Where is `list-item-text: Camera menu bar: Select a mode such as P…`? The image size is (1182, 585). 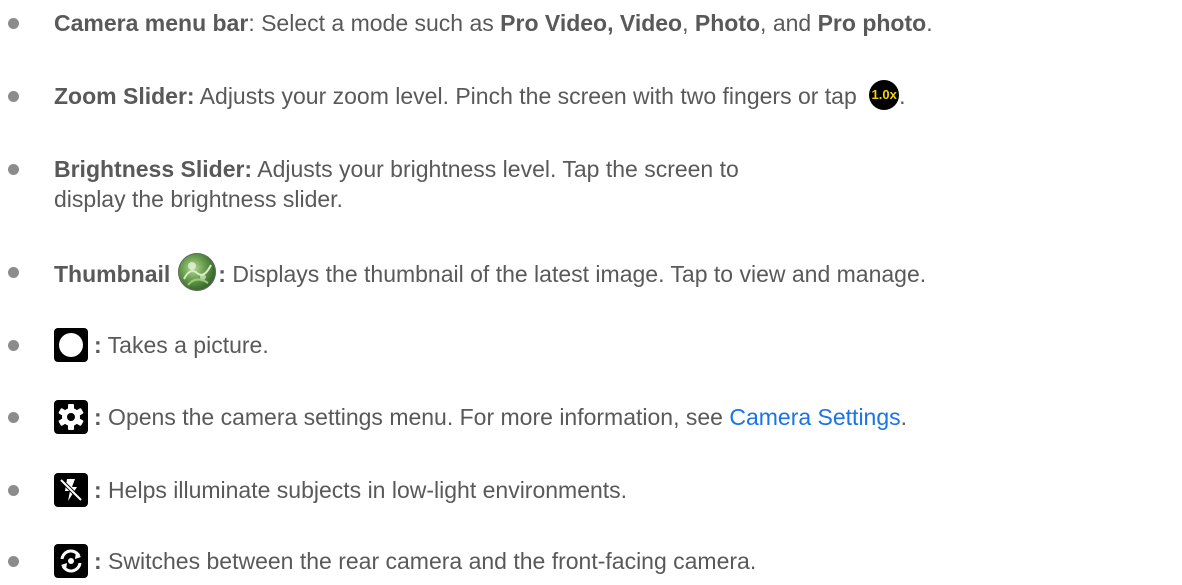 list-item-text: Camera menu bar: Select a mode such as P… is located at coordinates (616, 23).